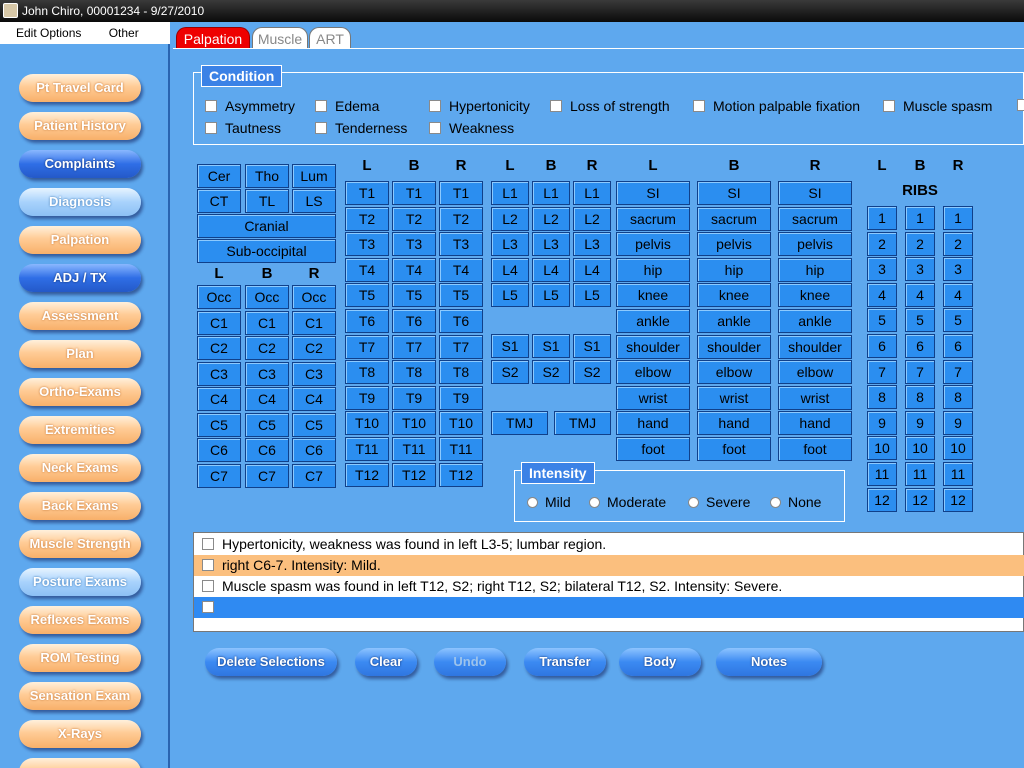 This screenshot has height=768, width=1024. I want to click on thoracic-bilateral-t7-button: T7, so click(414, 346).